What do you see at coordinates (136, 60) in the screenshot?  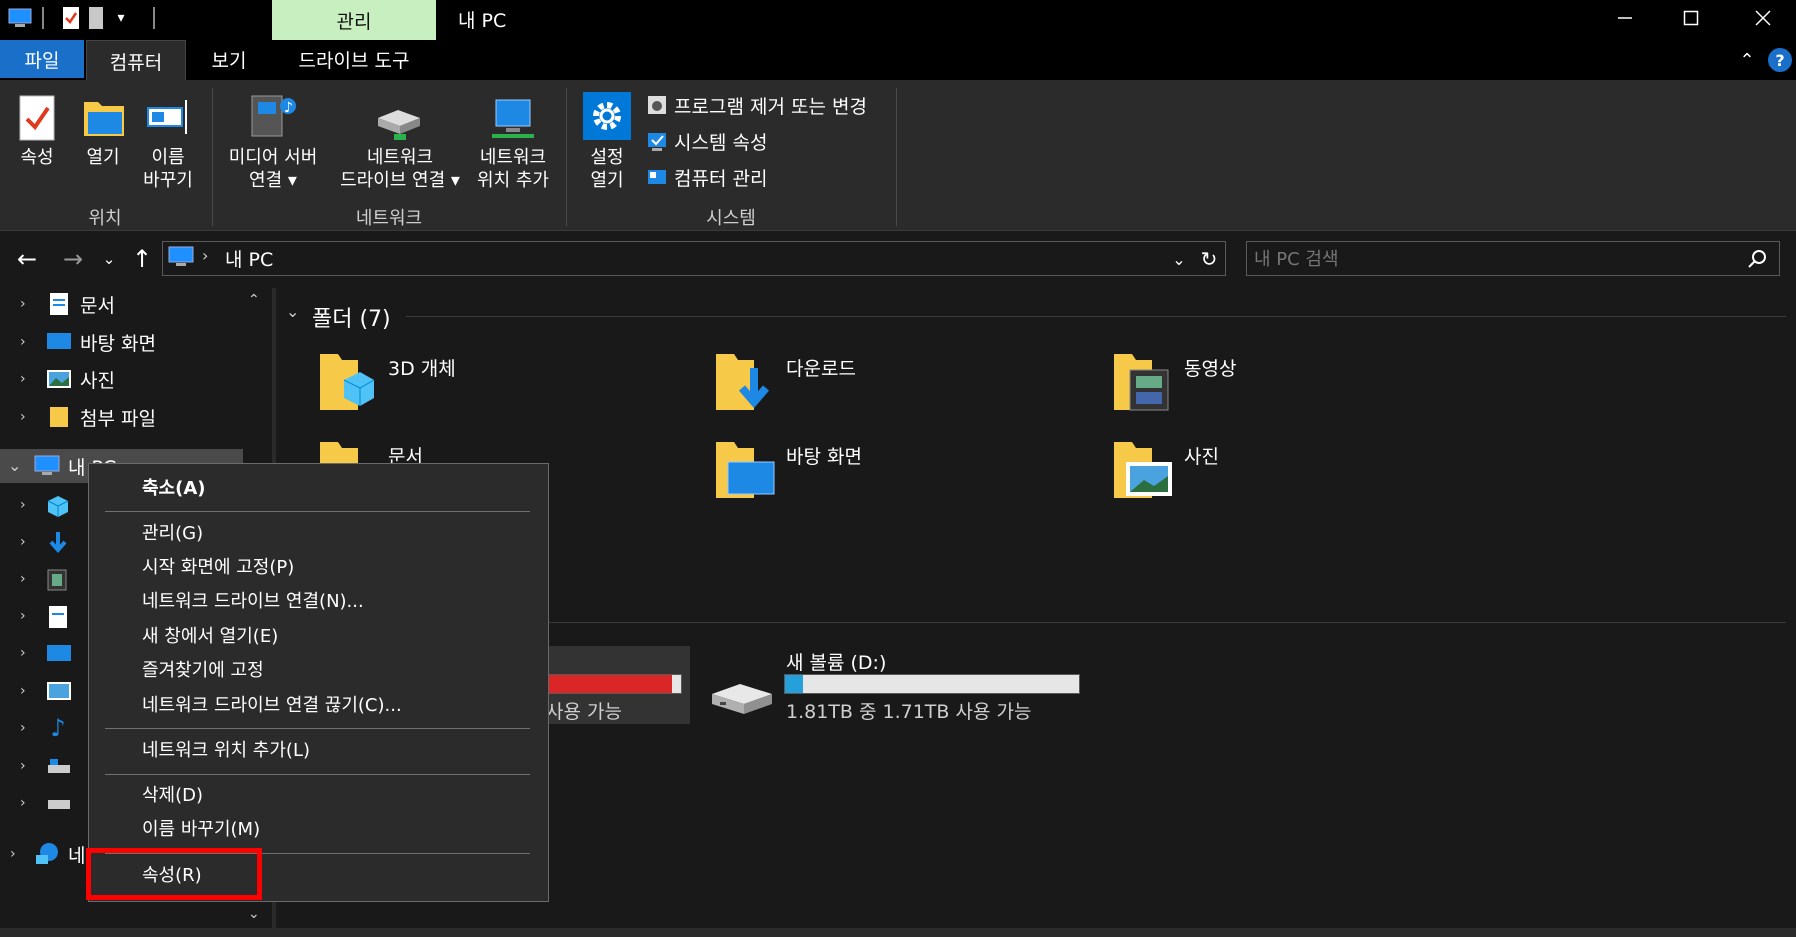 I see `tab-computer: 컴퓨터` at bounding box center [136, 60].